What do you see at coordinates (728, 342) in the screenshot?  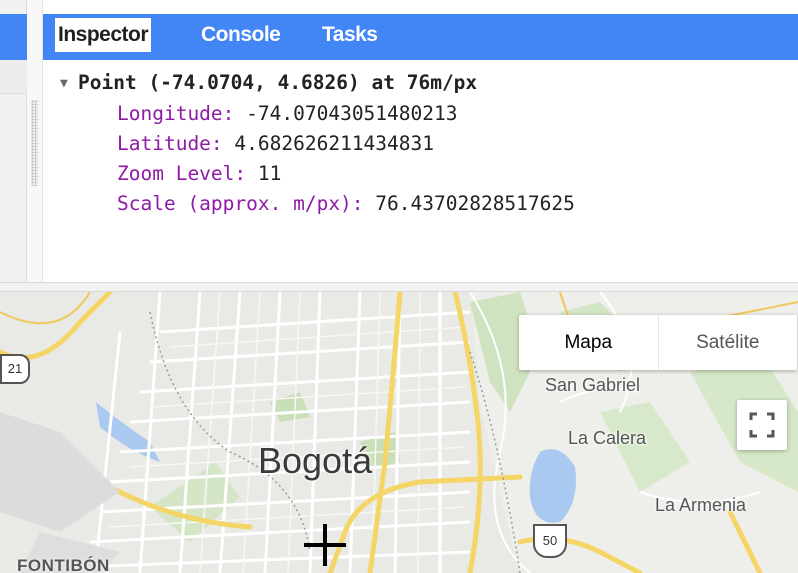 I see `map-type-satellite-button: Satélite` at bounding box center [728, 342].